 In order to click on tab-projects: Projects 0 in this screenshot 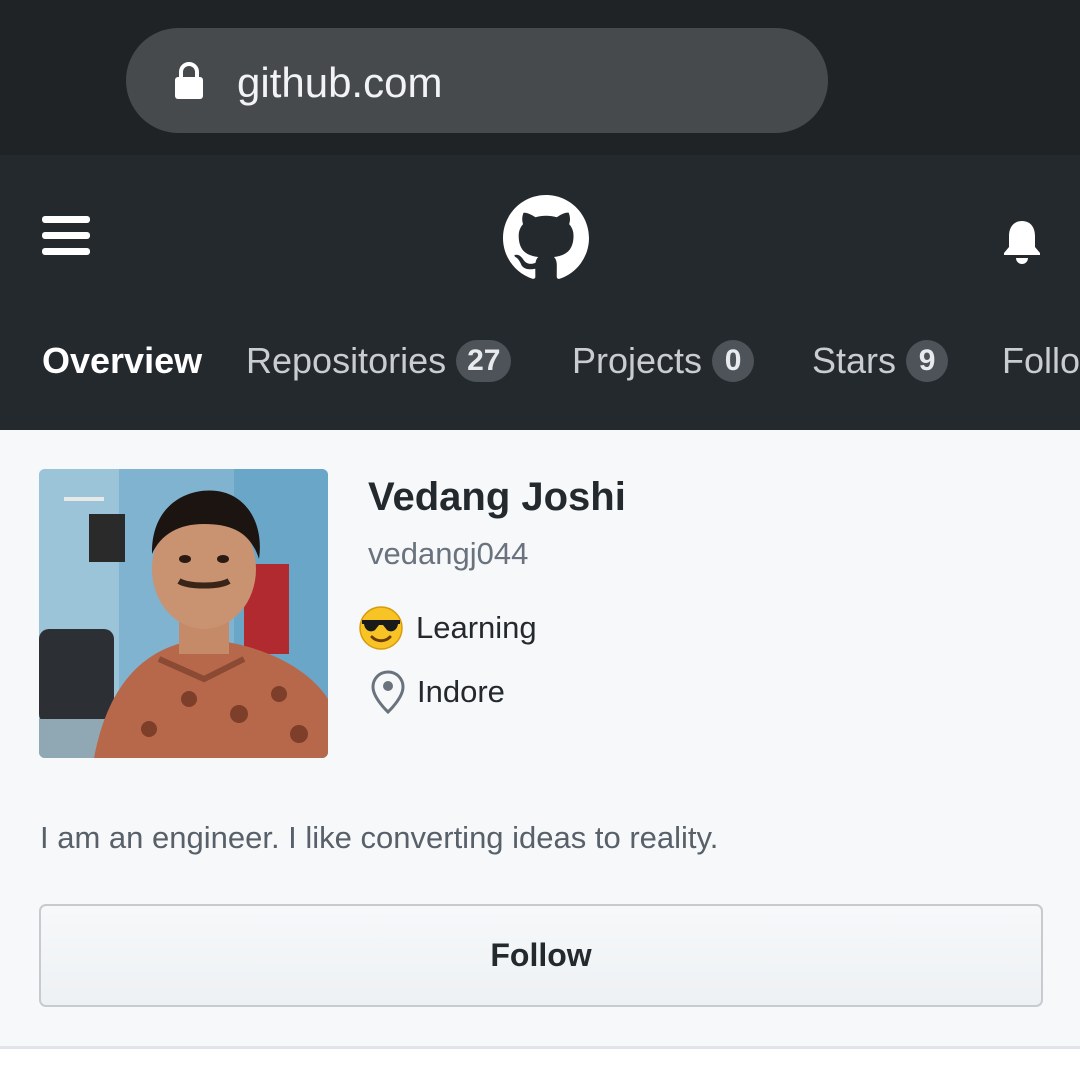, I will do `click(663, 361)`.